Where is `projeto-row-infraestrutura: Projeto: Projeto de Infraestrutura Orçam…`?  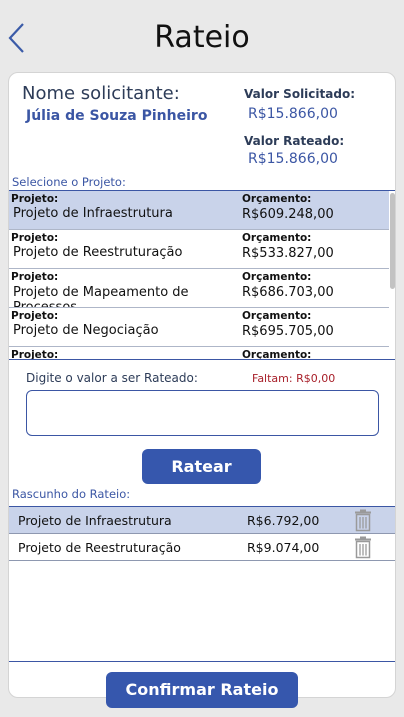
projeto-row-infraestrutura: Projeto: Projeto de Infraestrutura Orçam… is located at coordinates (199, 210).